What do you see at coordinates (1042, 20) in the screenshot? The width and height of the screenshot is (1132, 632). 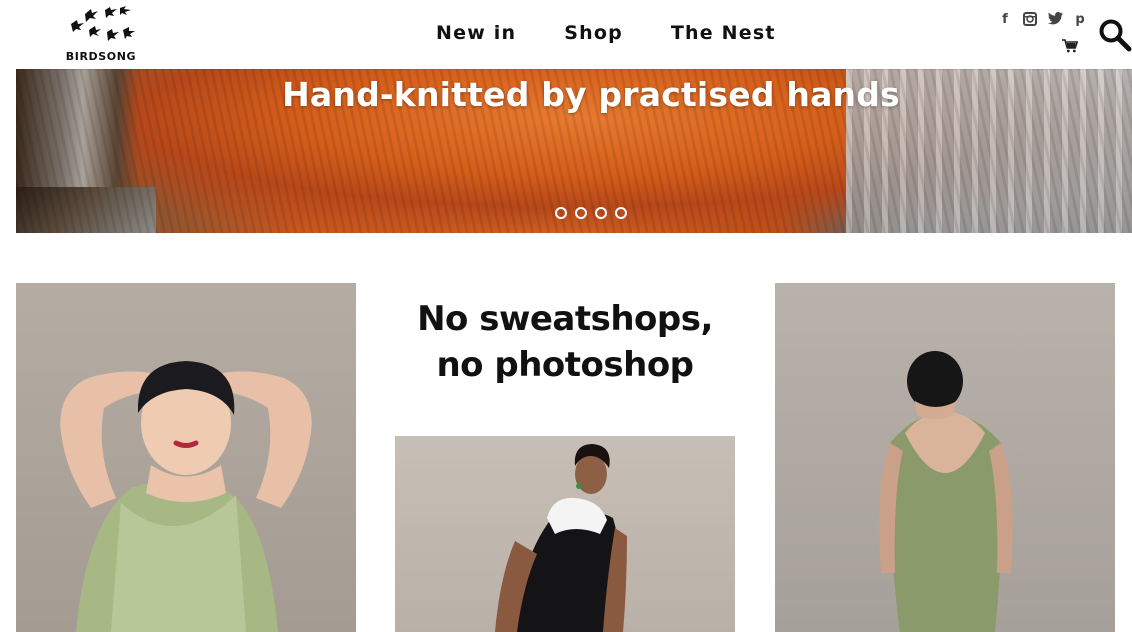 I see `social-links: f p` at bounding box center [1042, 20].